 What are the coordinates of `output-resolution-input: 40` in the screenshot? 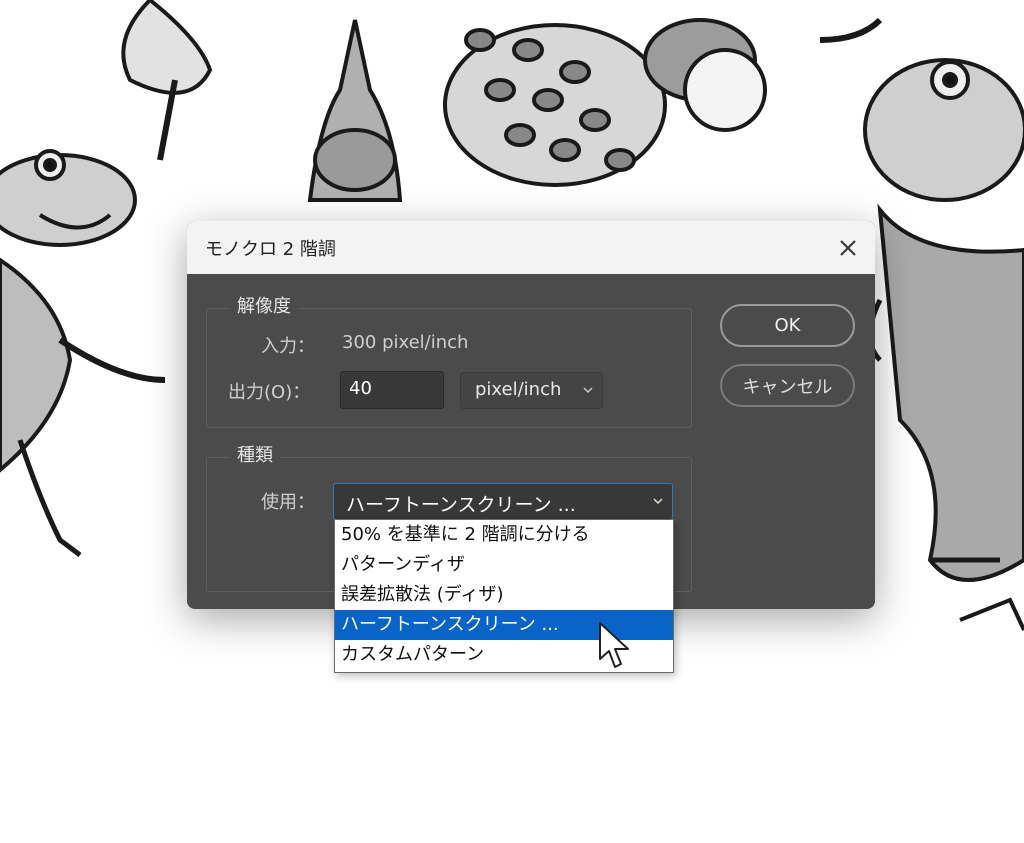 It's located at (392, 390).